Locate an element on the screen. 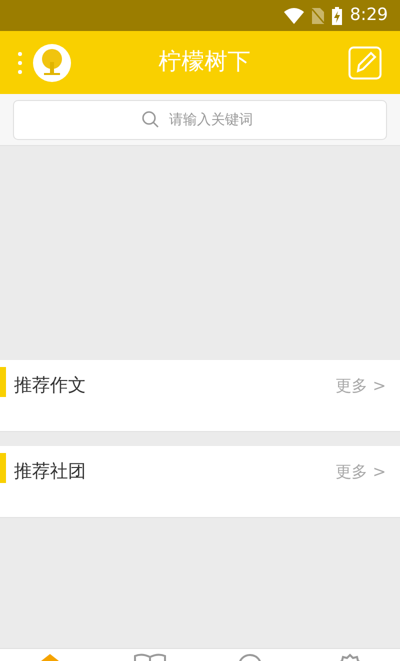 This screenshot has width=400, height=661. section-title: 推荐作文 is located at coordinates (50, 386).